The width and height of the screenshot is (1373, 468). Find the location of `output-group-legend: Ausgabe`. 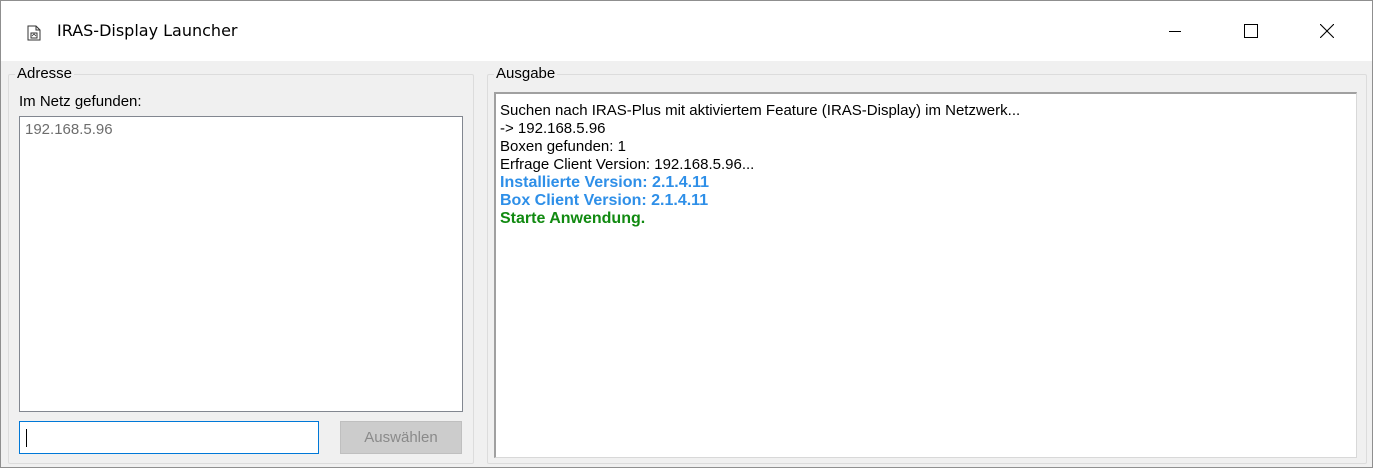

output-group-legend: Ausgabe is located at coordinates (526, 73).